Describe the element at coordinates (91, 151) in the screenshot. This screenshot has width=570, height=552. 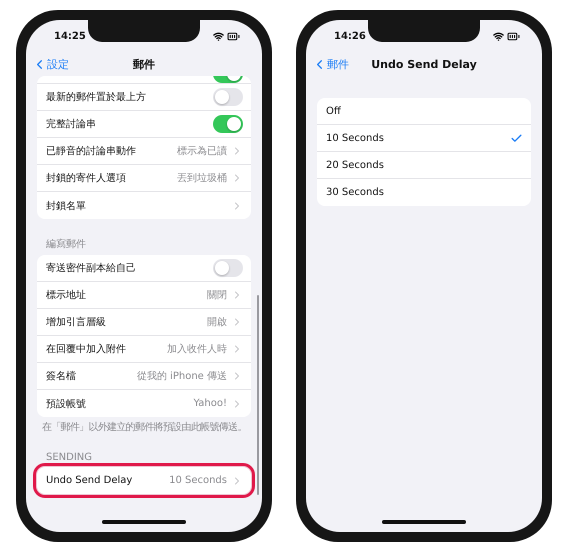
I see `setting-label: 已靜音的討論串動作` at that location.